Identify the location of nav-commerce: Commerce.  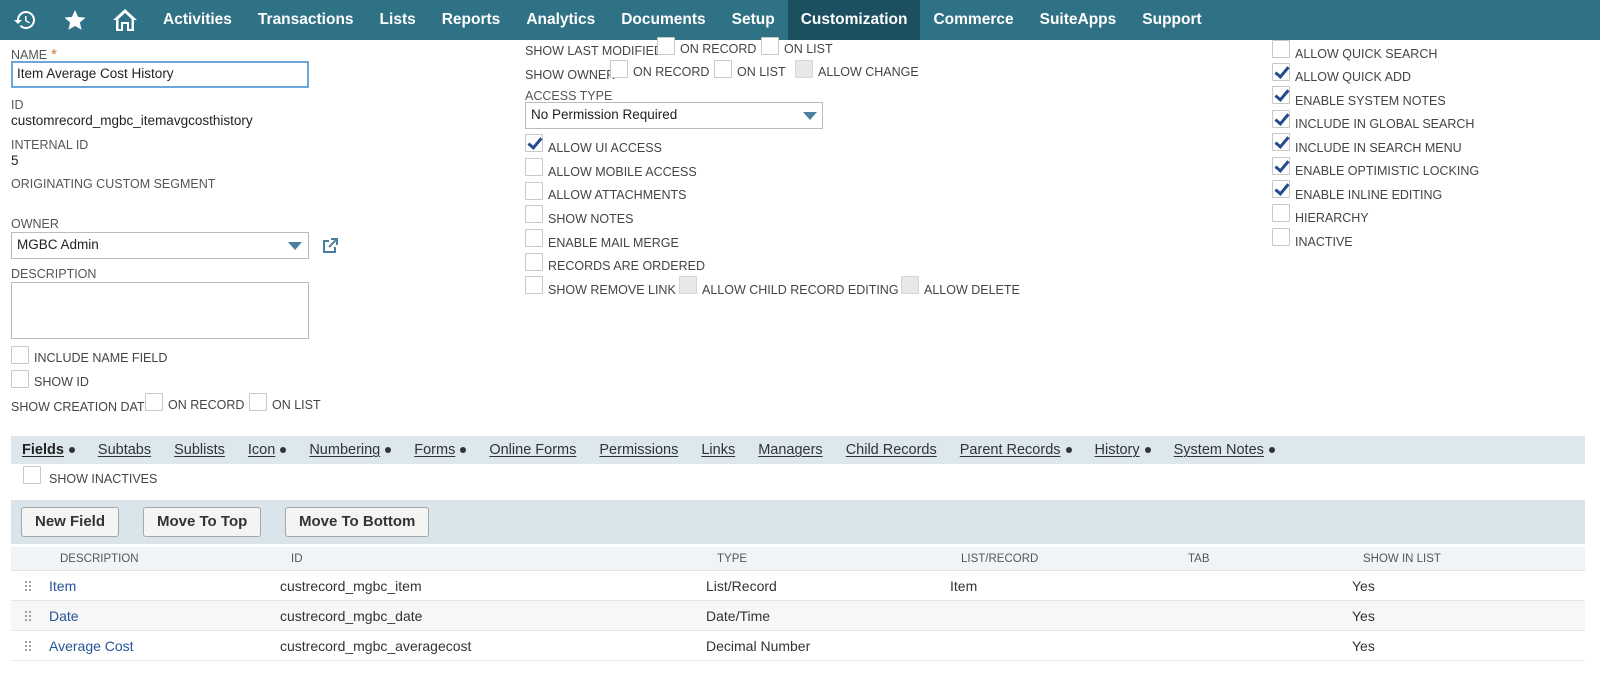
(973, 20).